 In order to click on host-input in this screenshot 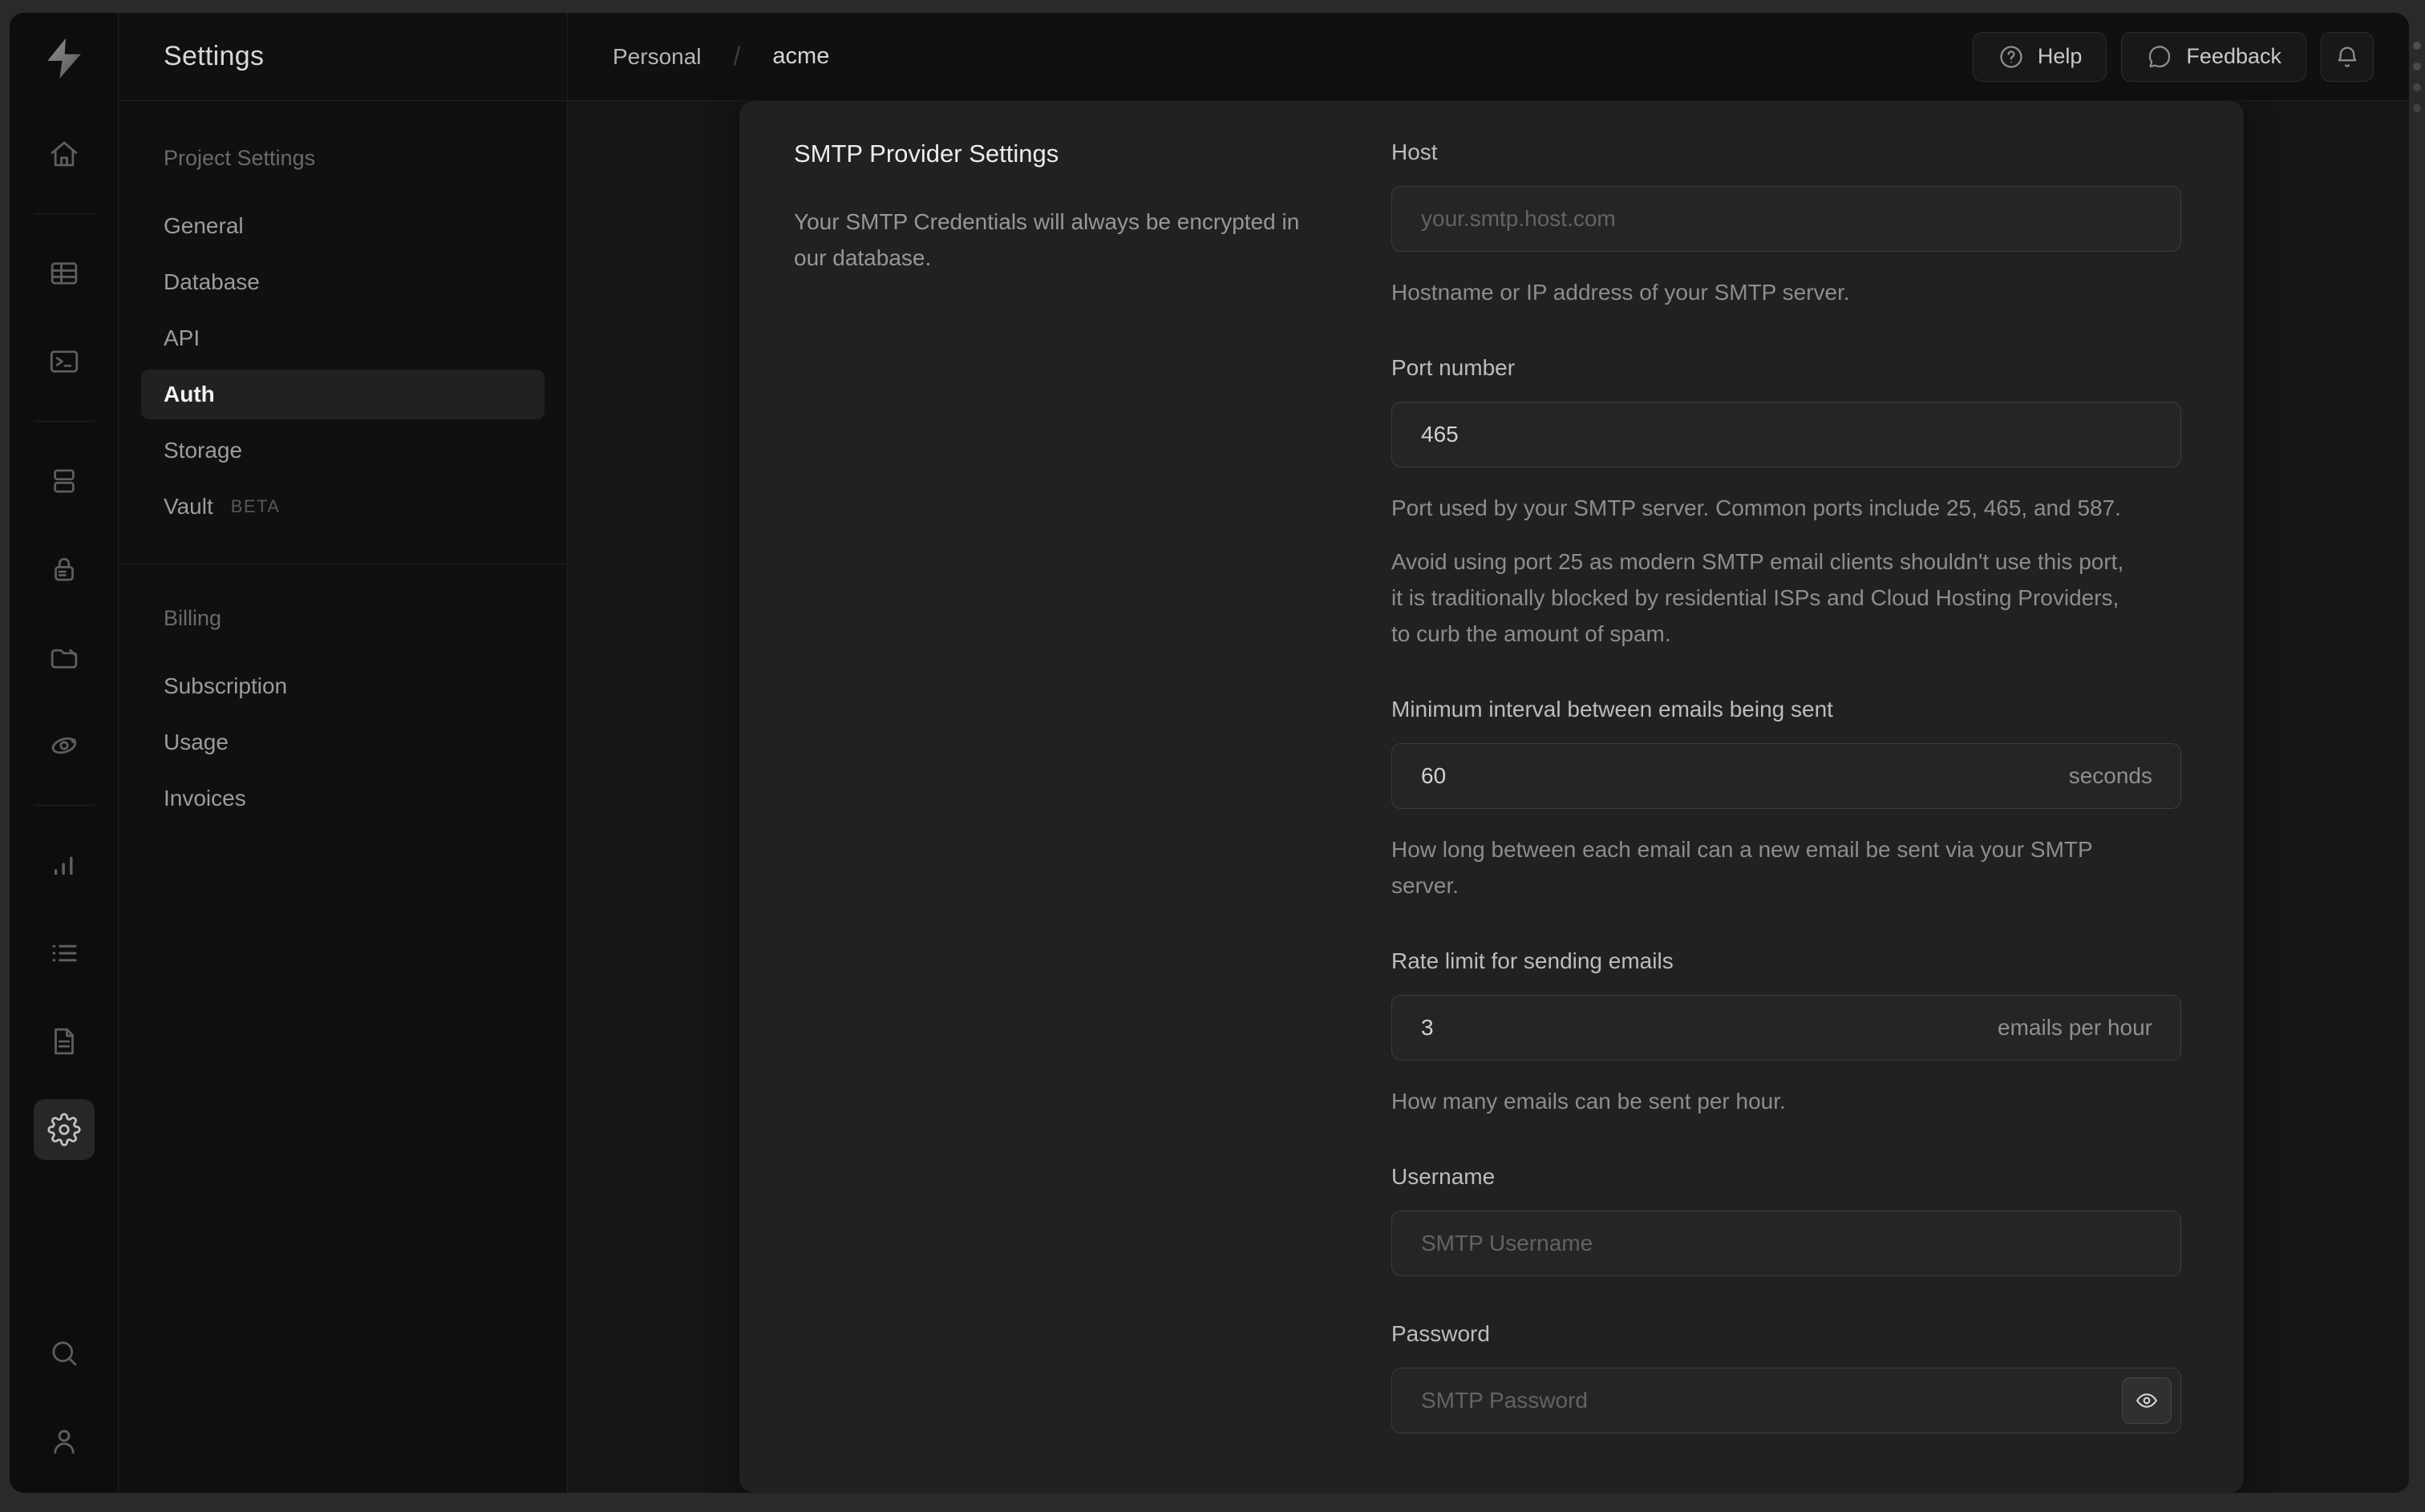, I will do `click(1786, 219)`.